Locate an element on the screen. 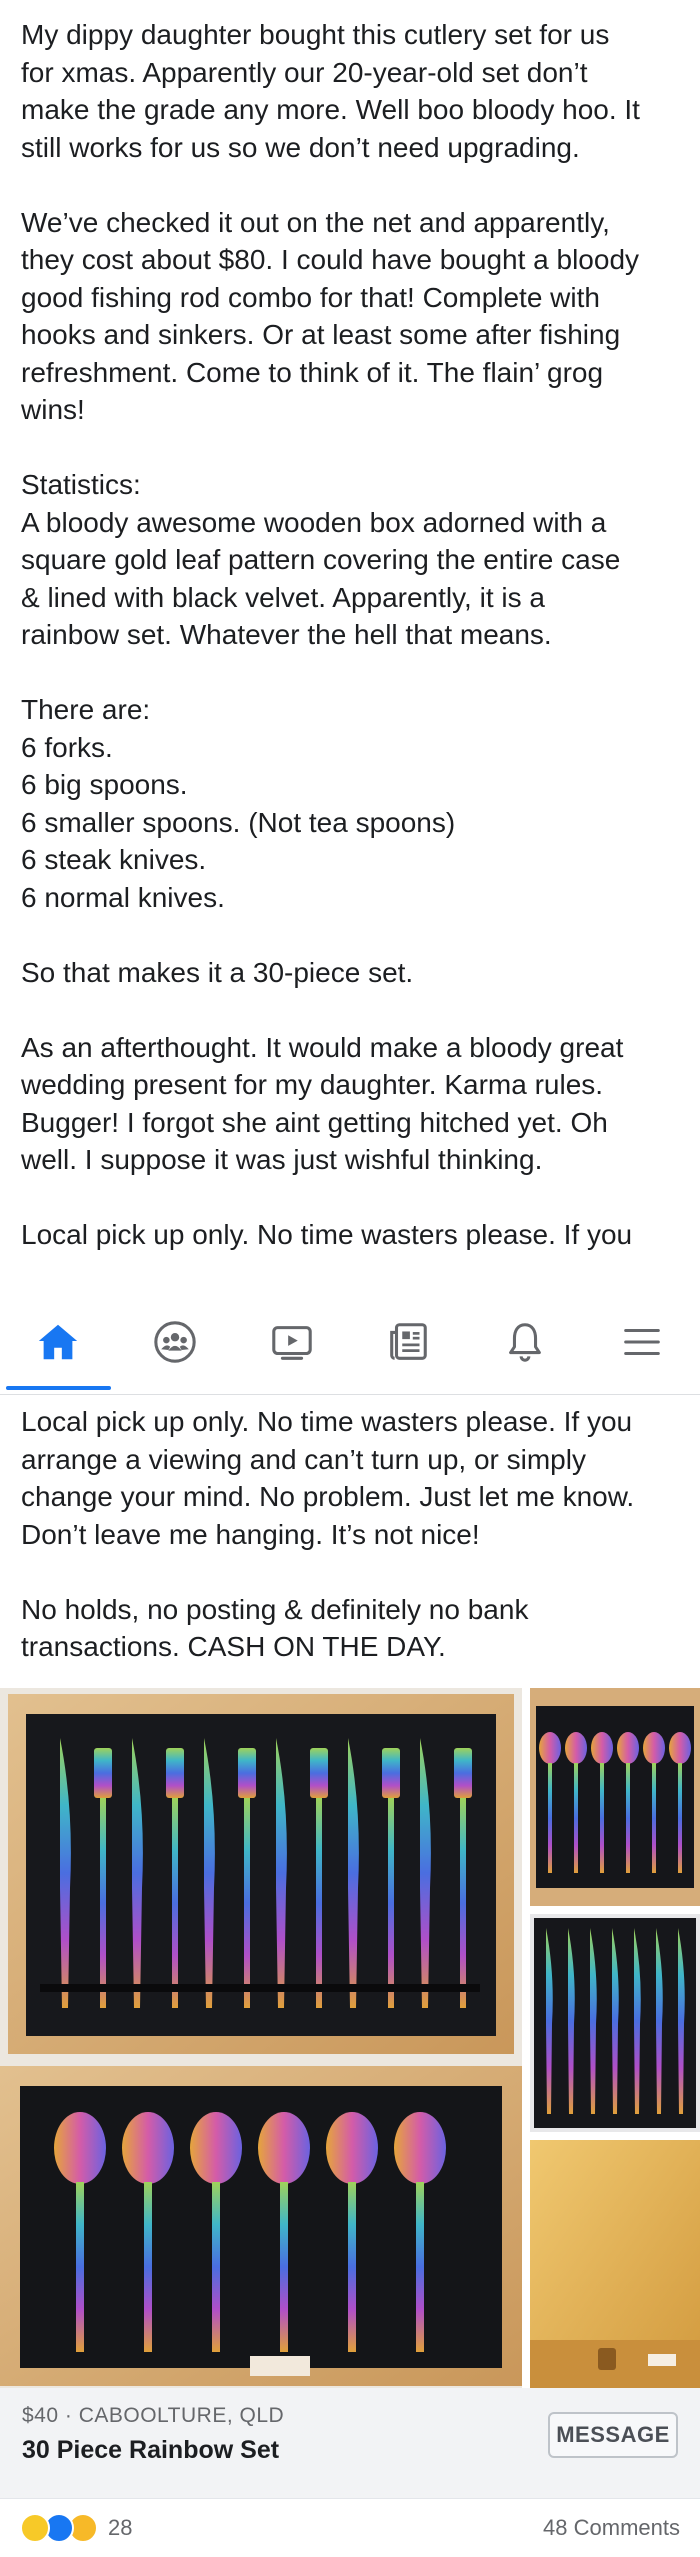 This screenshot has height=2557, width=700. listing-title: 30 Piece Rainbow Set is located at coordinates (150, 2450).